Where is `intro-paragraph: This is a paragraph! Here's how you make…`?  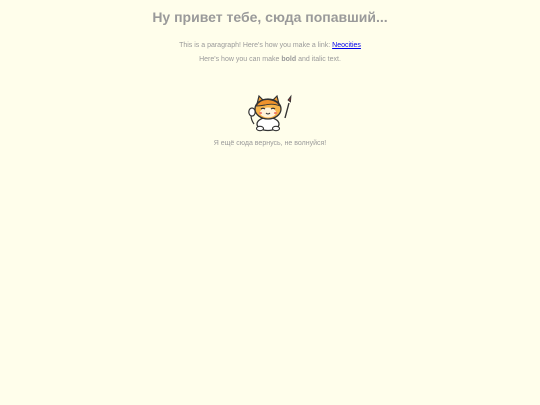 intro-paragraph: This is a paragraph! Here's how you make… is located at coordinates (270, 46).